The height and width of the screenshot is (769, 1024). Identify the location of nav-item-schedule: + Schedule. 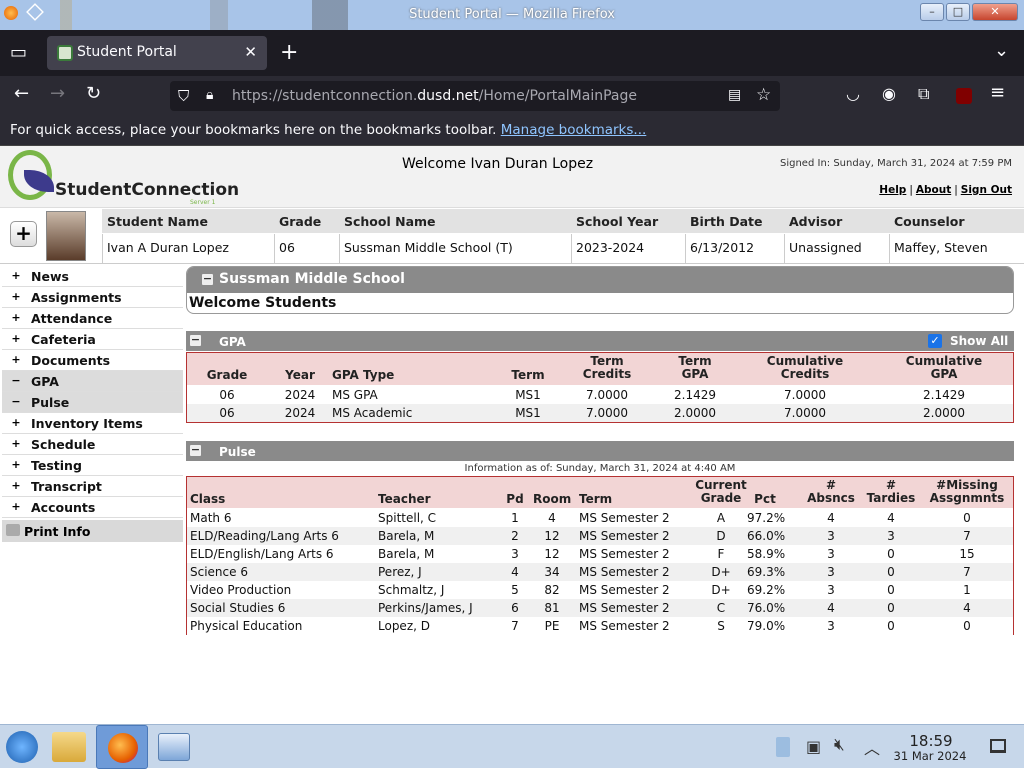
(92, 444).